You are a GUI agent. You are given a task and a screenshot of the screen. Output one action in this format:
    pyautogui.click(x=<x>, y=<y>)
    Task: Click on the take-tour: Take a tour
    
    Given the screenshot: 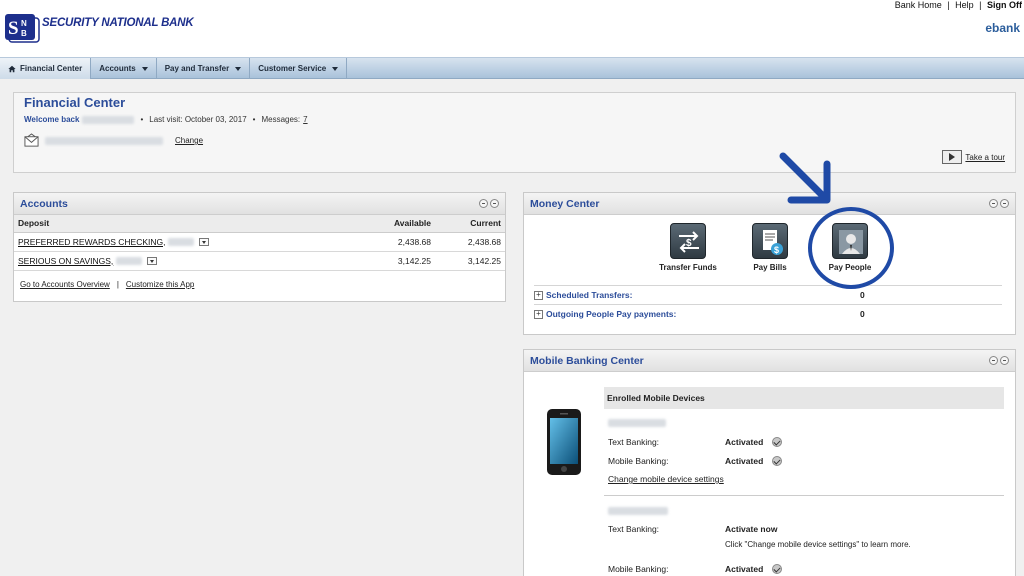 What is the action you would take?
    pyautogui.click(x=973, y=157)
    